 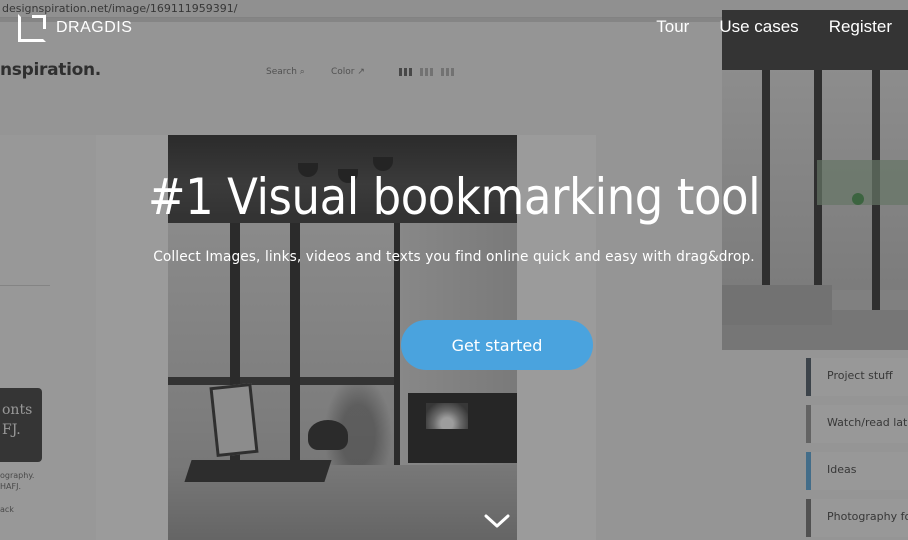 I want to click on get-started-button: Get started, so click(x=497, y=345).